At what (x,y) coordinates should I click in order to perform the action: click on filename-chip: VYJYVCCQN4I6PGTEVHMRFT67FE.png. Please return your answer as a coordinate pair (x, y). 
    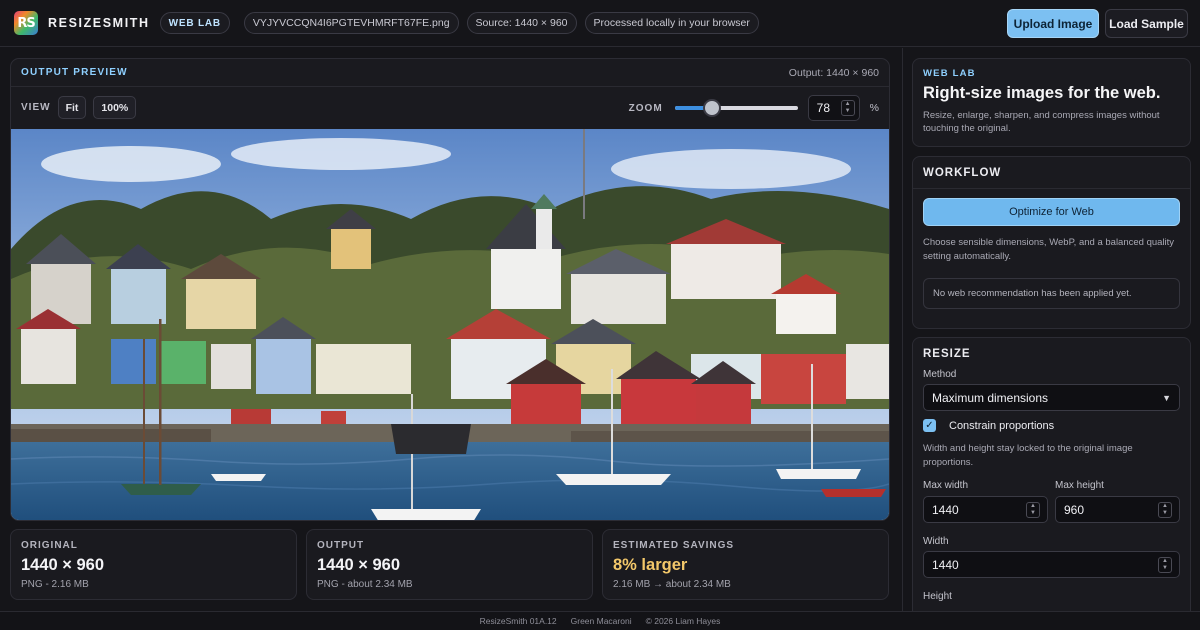
    Looking at the image, I should click on (351, 23).